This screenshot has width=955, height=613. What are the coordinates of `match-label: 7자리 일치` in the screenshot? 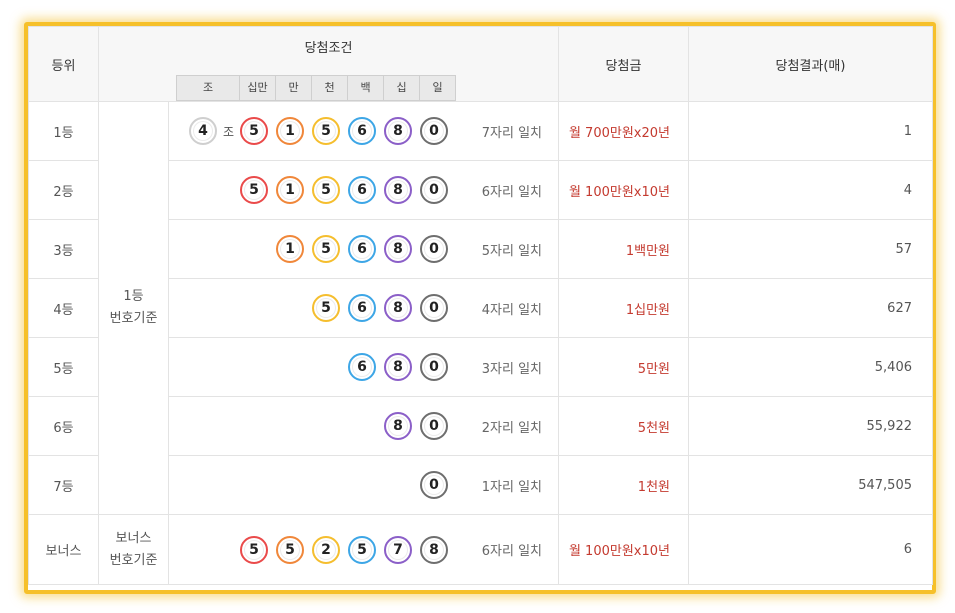 It's located at (511, 133).